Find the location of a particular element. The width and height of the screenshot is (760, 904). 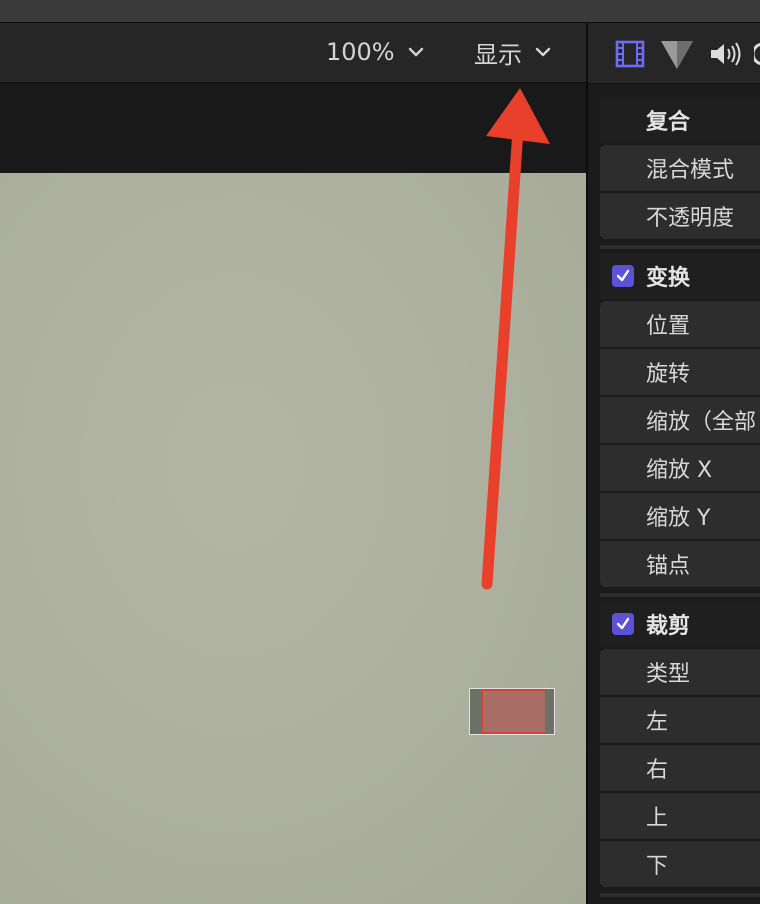

param-label: 位置 is located at coordinates (668, 326).